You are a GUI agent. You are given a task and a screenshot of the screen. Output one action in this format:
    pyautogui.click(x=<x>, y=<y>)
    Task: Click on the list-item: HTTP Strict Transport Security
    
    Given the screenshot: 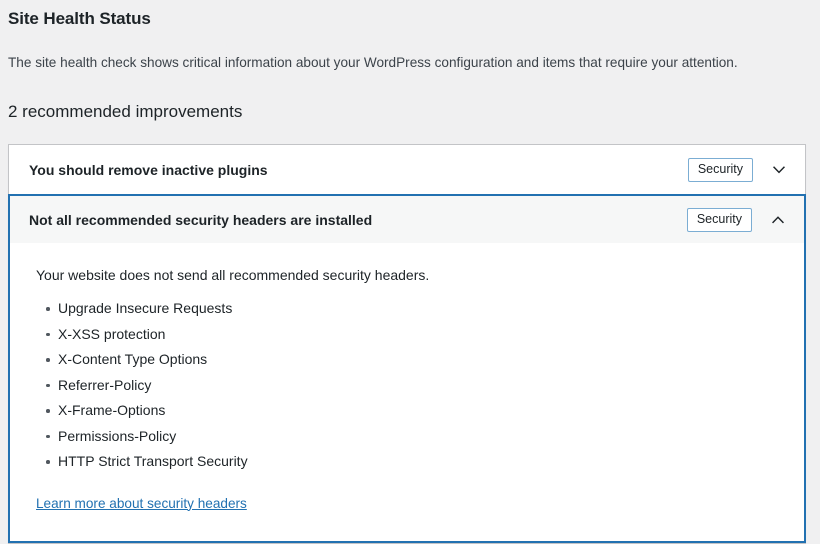 What is the action you would take?
    pyautogui.click(x=410, y=465)
    